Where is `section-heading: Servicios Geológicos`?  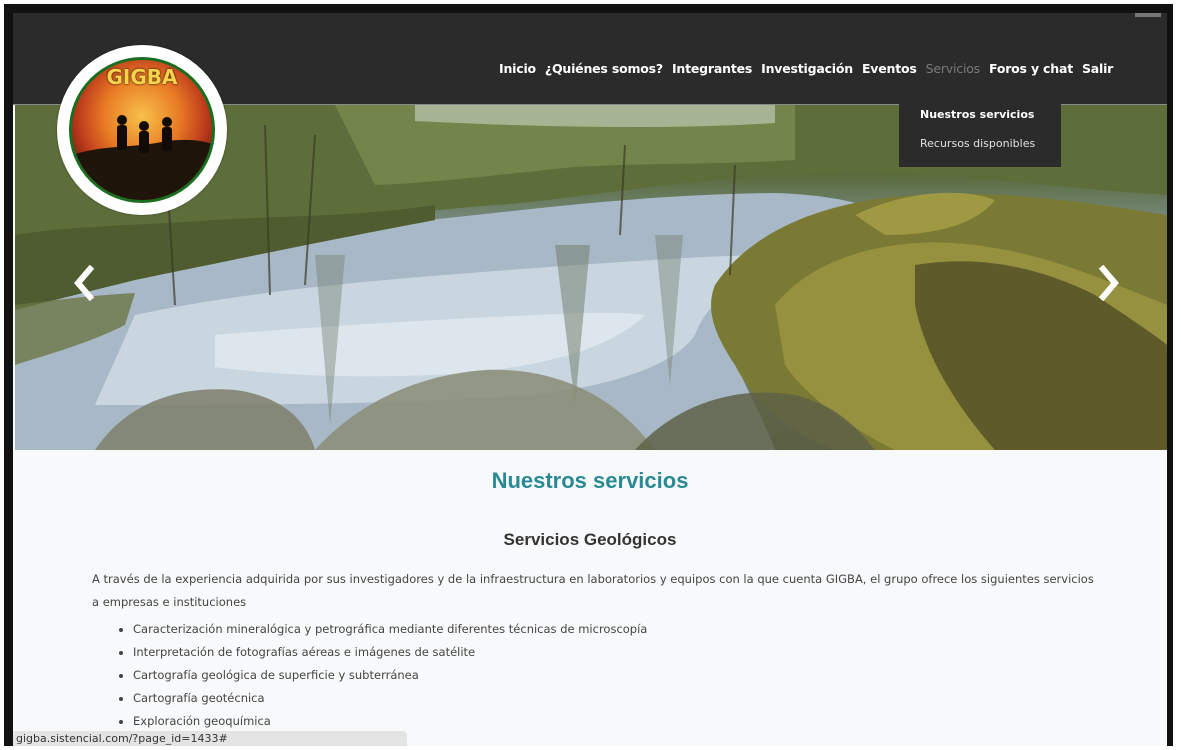
section-heading: Servicios Geológicos is located at coordinates (590, 539).